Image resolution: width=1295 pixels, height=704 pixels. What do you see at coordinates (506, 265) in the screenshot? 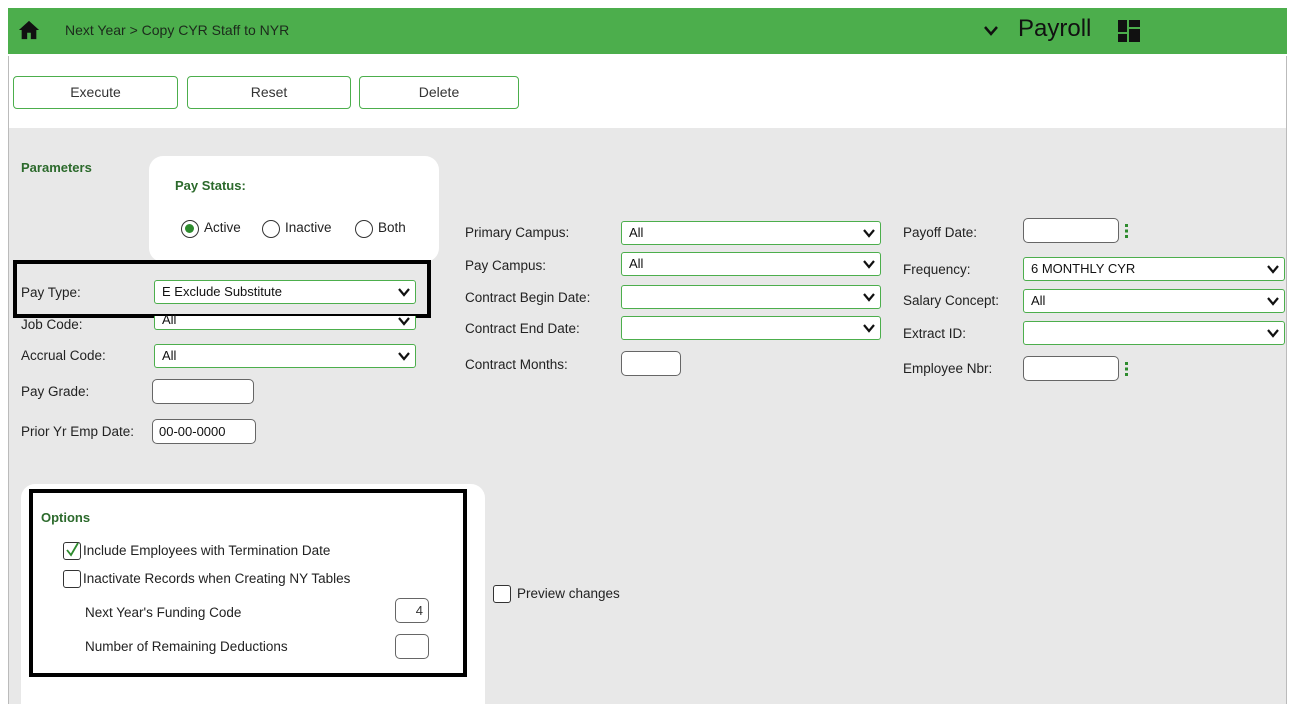
I see `pay-campus-label: Pay Campus:` at bounding box center [506, 265].